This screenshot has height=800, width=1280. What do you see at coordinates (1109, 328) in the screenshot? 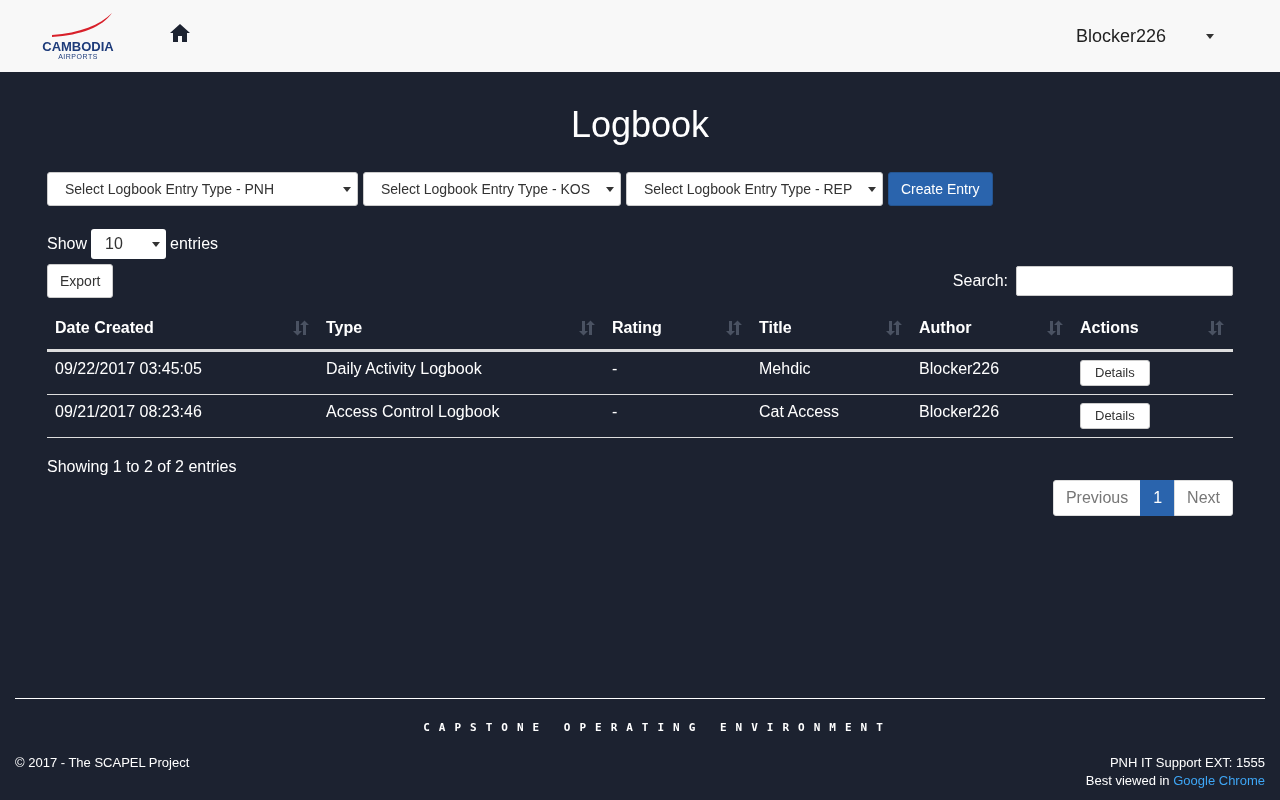
I see `column-header: Actions` at bounding box center [1109, 328].